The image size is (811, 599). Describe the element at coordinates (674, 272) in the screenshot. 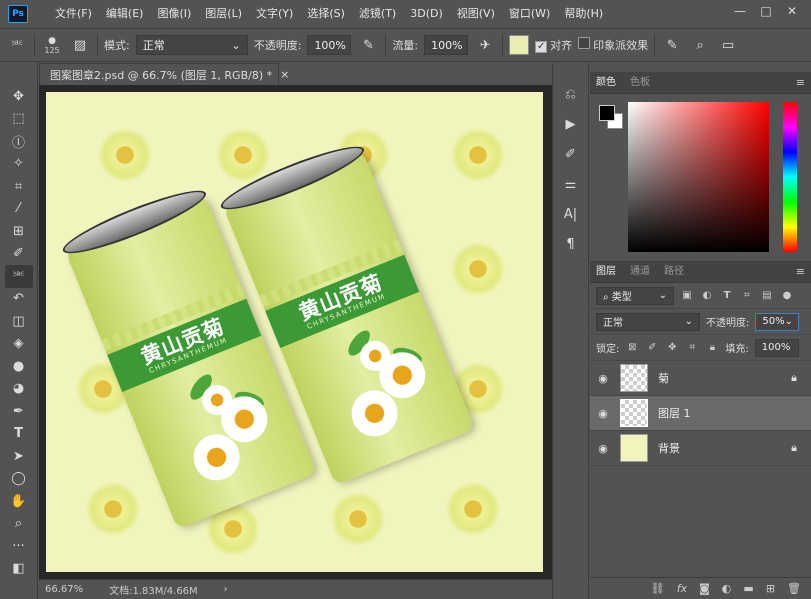

I see `tab-paths: 路径` at that location.